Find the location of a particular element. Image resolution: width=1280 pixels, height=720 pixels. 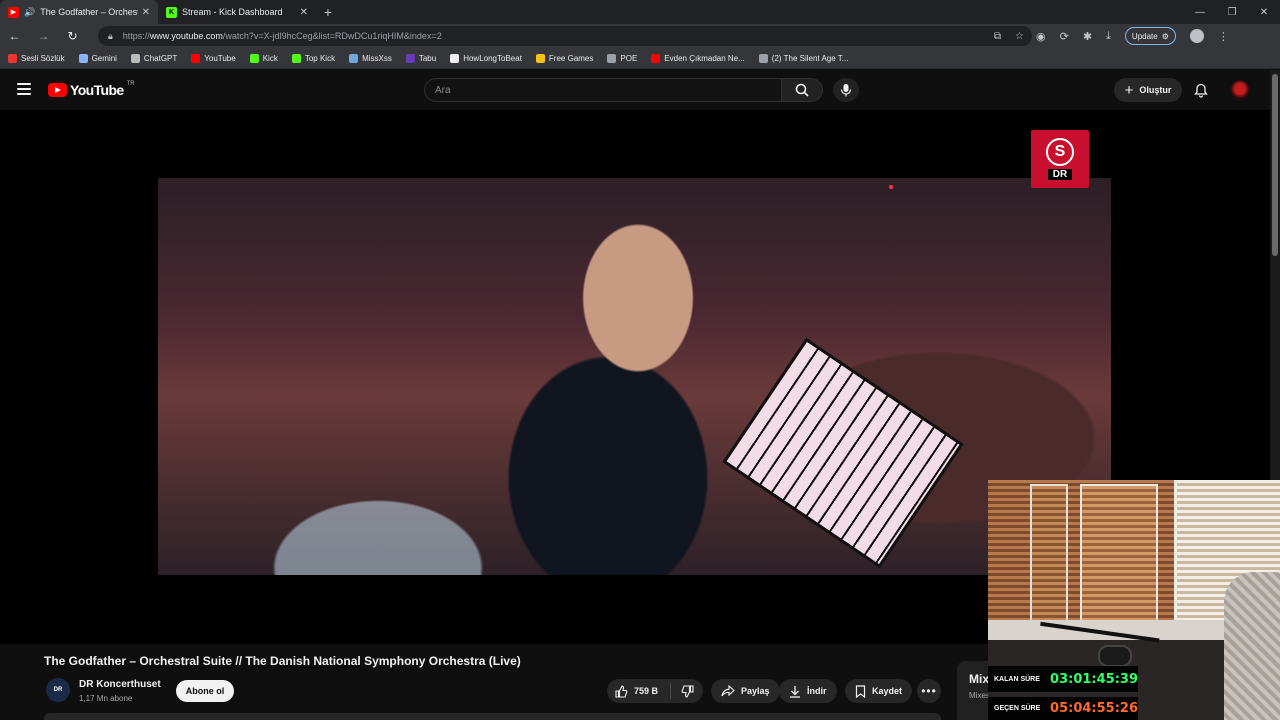

download-icon is located at coordinates (795, 691).